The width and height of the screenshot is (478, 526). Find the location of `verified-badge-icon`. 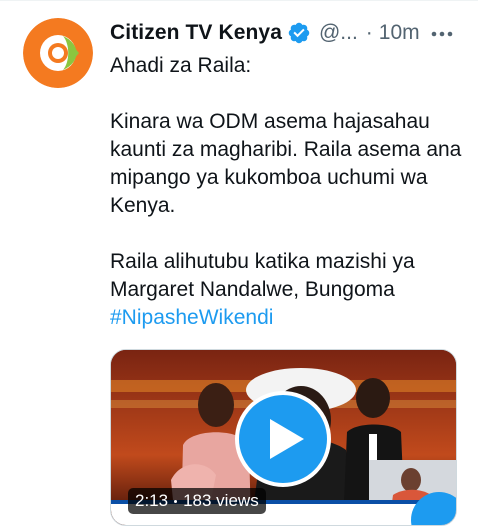

verified-badge-icon is located at coordinates (299, 33).